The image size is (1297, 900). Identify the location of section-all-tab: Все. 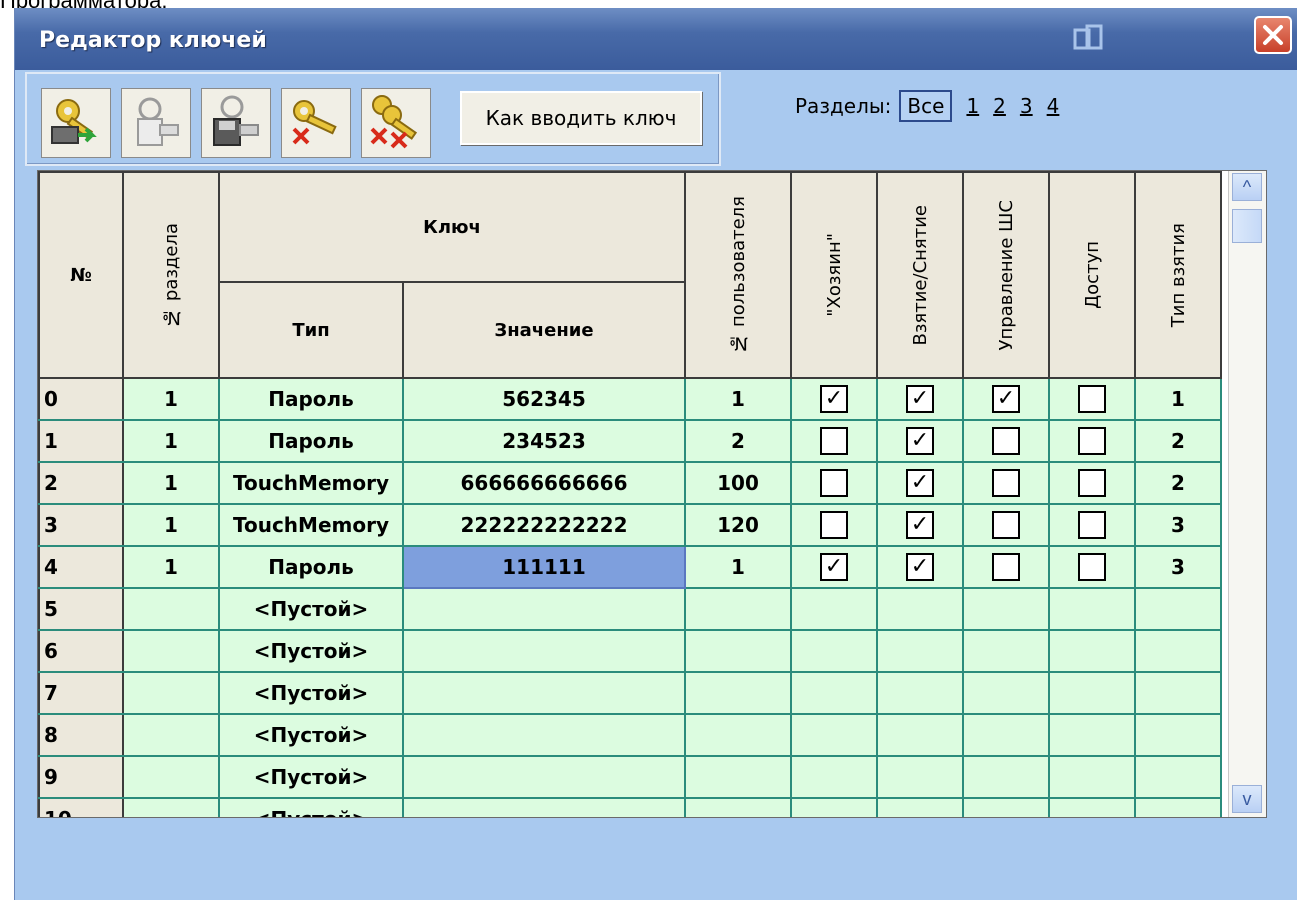
(926, 106).